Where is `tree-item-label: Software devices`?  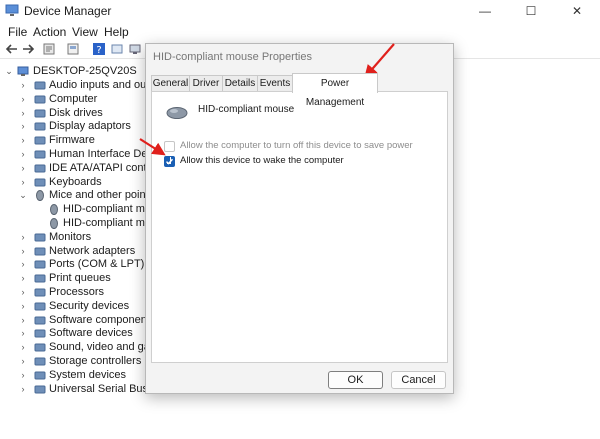
tree-item-label: Software devices is located at coordinates (91, 333).